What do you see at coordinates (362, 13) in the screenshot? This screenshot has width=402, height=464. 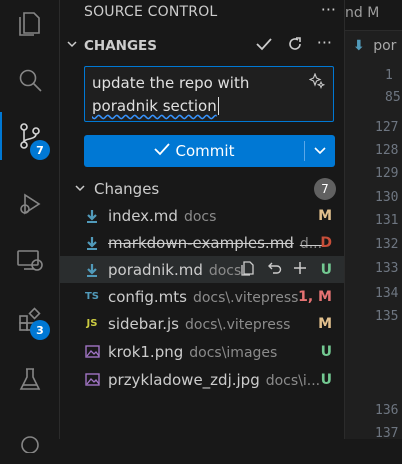 I see `tab-label: nd M` at bounding box center [362, 13].